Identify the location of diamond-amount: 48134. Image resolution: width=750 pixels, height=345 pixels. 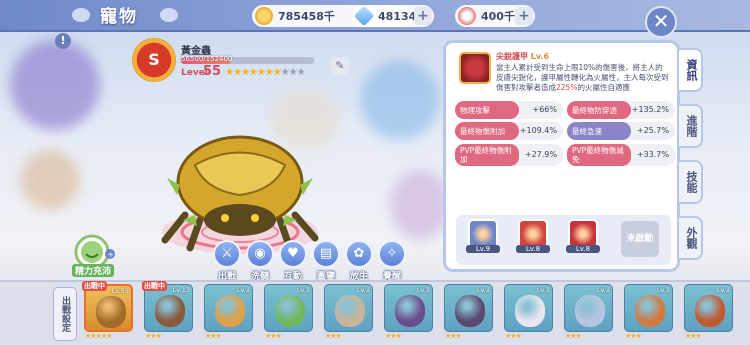
(397, 16).